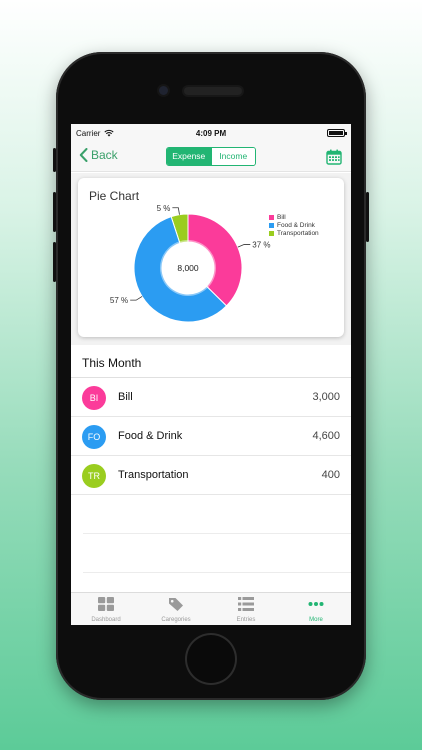  Describe the element at coordinates (176, 604) in the screenshot. I see `tag-icon` at that location.